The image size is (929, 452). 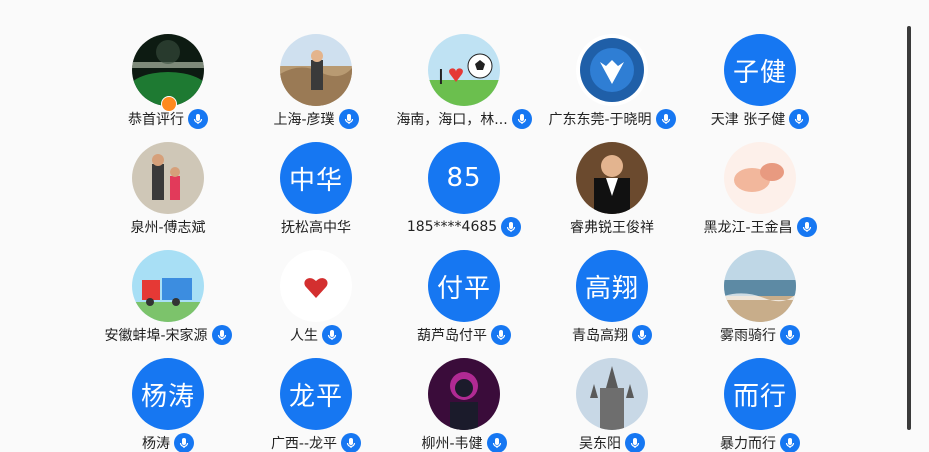 I want to click on user-card: 龙平广西--龙平, so click(x=316, y=405).